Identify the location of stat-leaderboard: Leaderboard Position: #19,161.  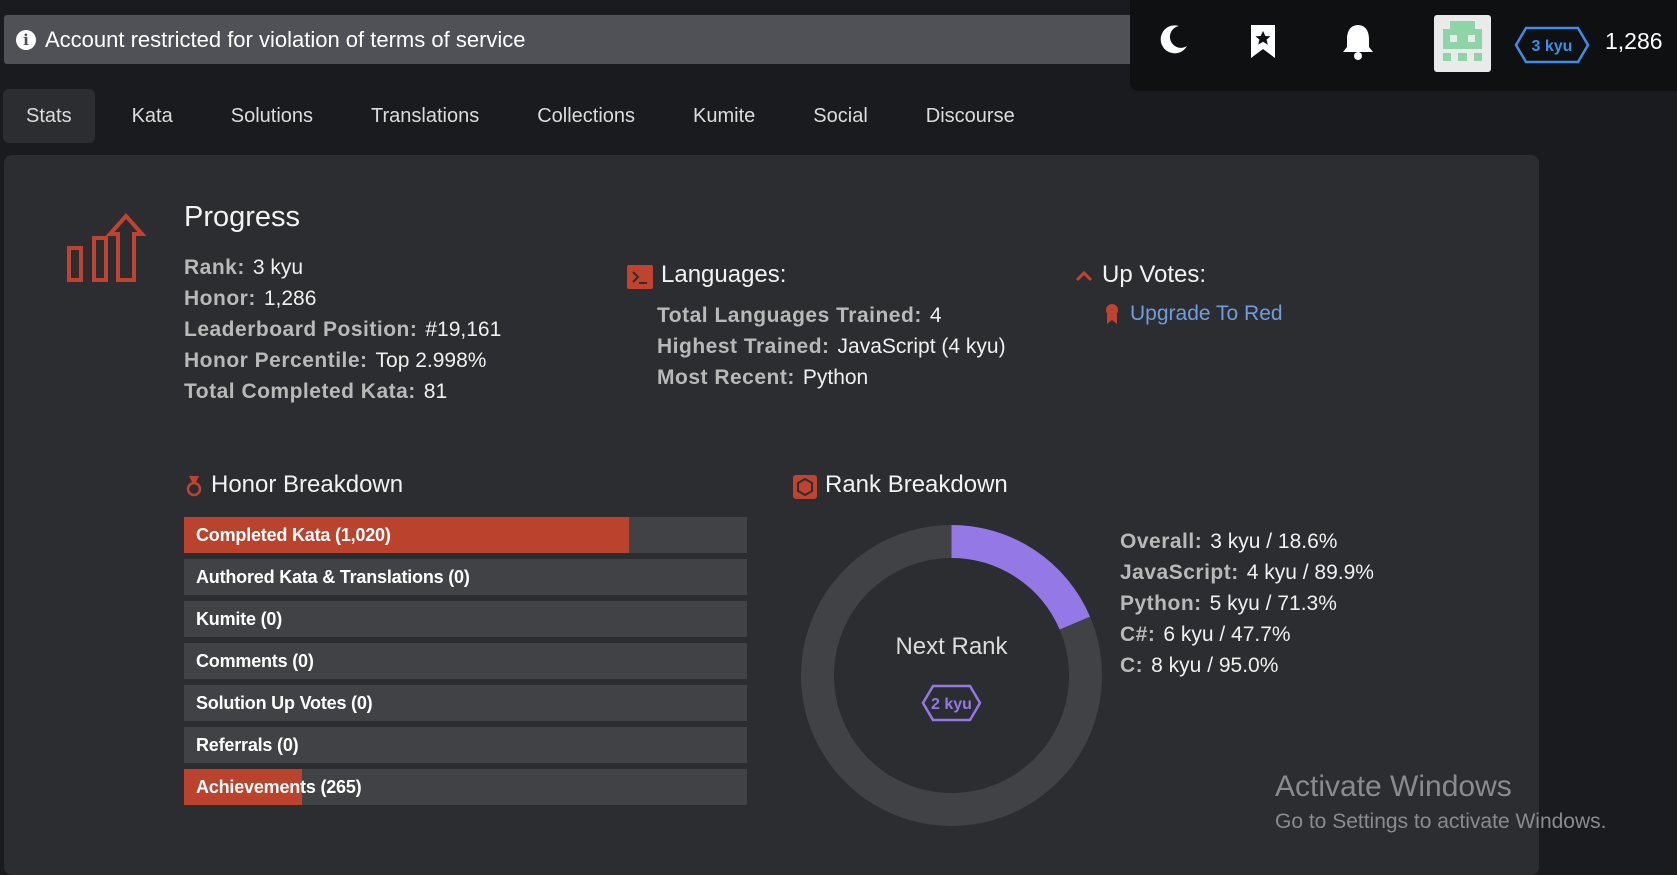
(343, 329).